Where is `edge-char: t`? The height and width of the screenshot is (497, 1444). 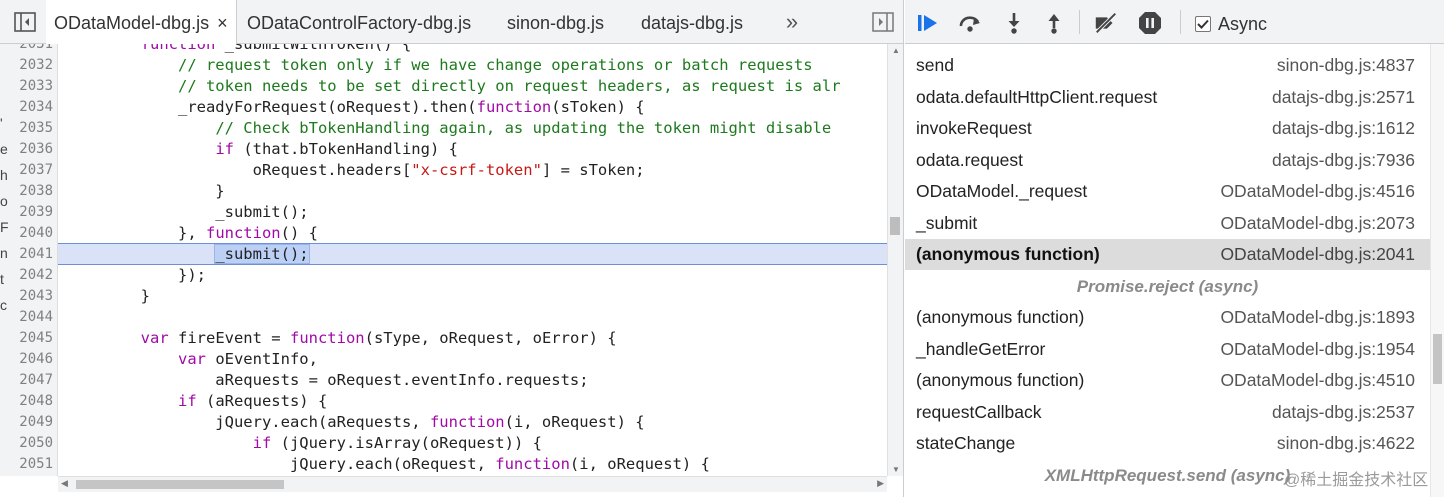 edge-char: t is located at coordinates (2, 279).